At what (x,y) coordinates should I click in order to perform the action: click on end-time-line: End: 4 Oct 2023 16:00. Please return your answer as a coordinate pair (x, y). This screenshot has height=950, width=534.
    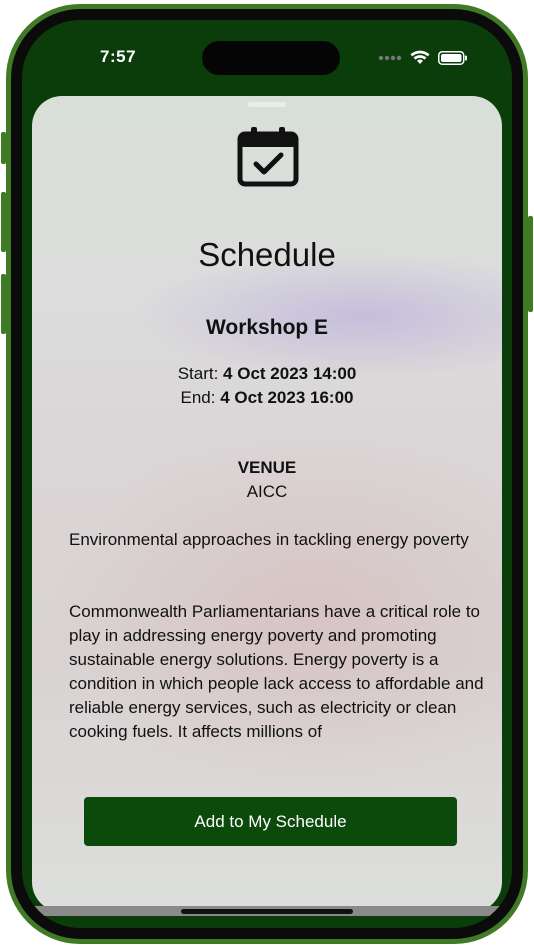
    Looking at the image, I should click on (267, 398).